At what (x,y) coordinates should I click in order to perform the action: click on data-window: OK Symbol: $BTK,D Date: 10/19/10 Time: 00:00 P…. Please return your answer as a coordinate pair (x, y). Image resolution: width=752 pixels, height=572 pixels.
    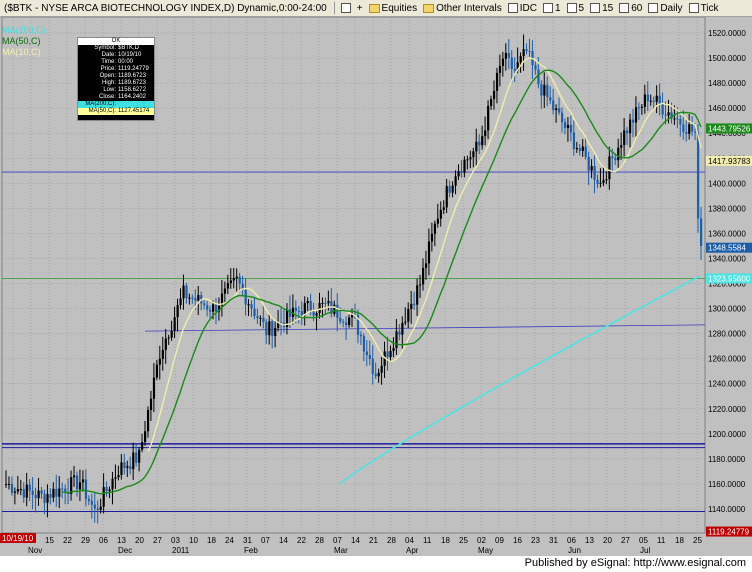
    Looking at the image, I should click on (116, 79).